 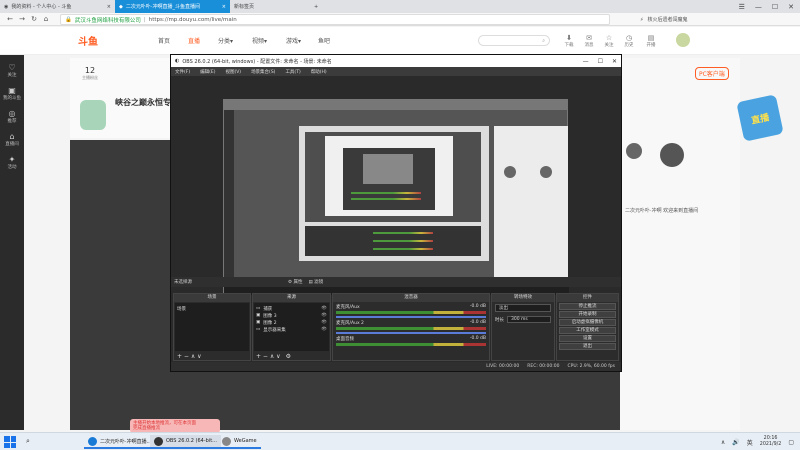 I want to click on site-logo: 斗鱼, so click(x=88, y=40).